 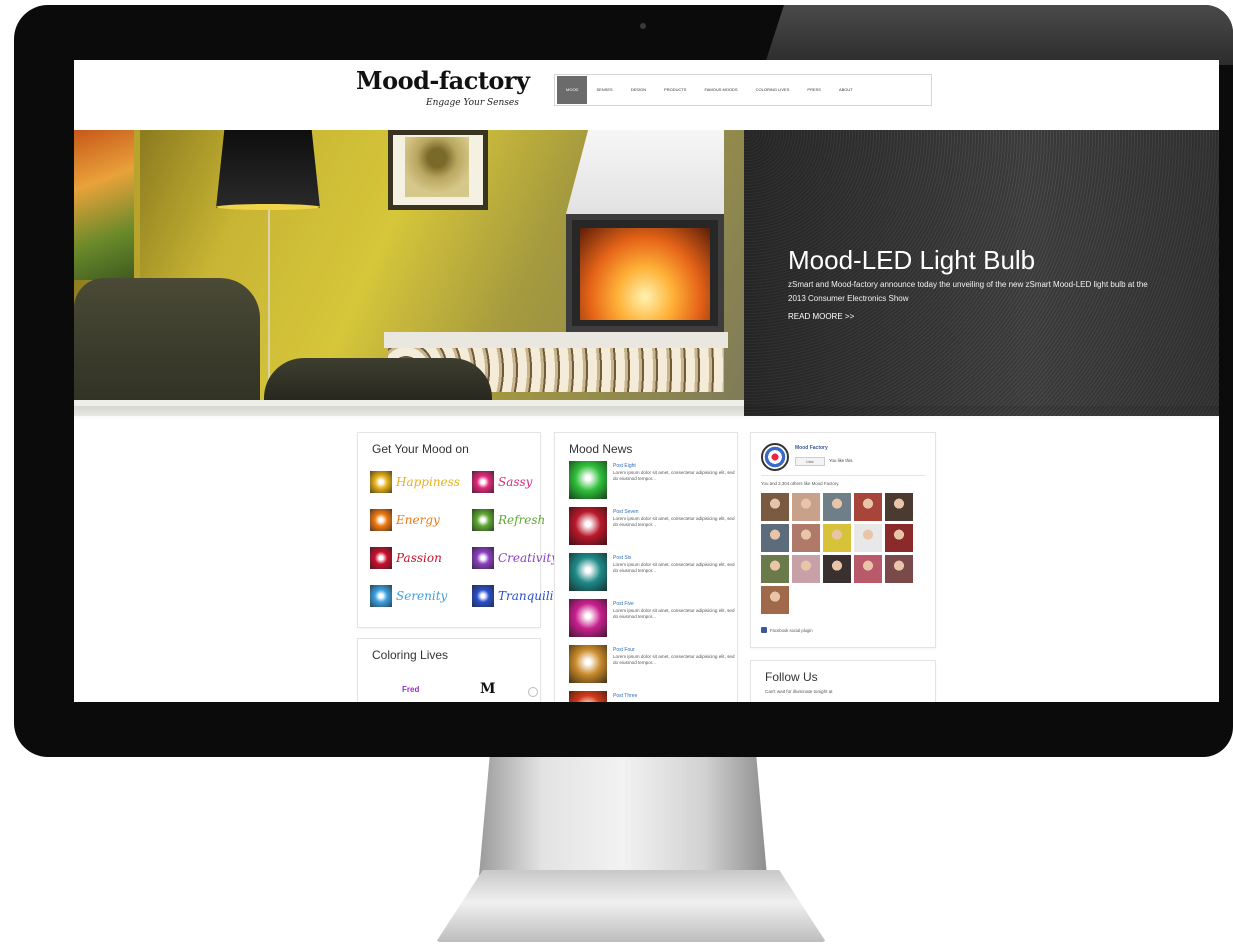 What do you see at coordinates (623, 822) in the screenshot?
I see `monitor-stand-neck` at bounding box center [623, 822].